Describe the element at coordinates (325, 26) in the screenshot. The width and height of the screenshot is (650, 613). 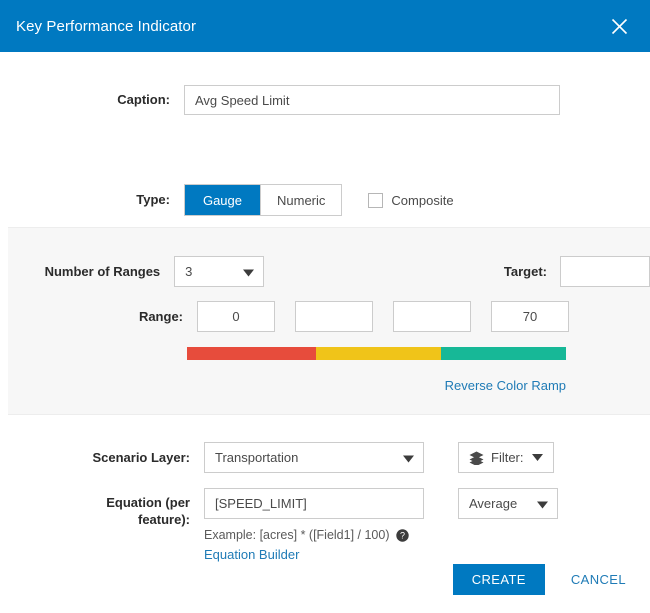
I see `dialog-titlebar: Key Performance Indicator` at that location.